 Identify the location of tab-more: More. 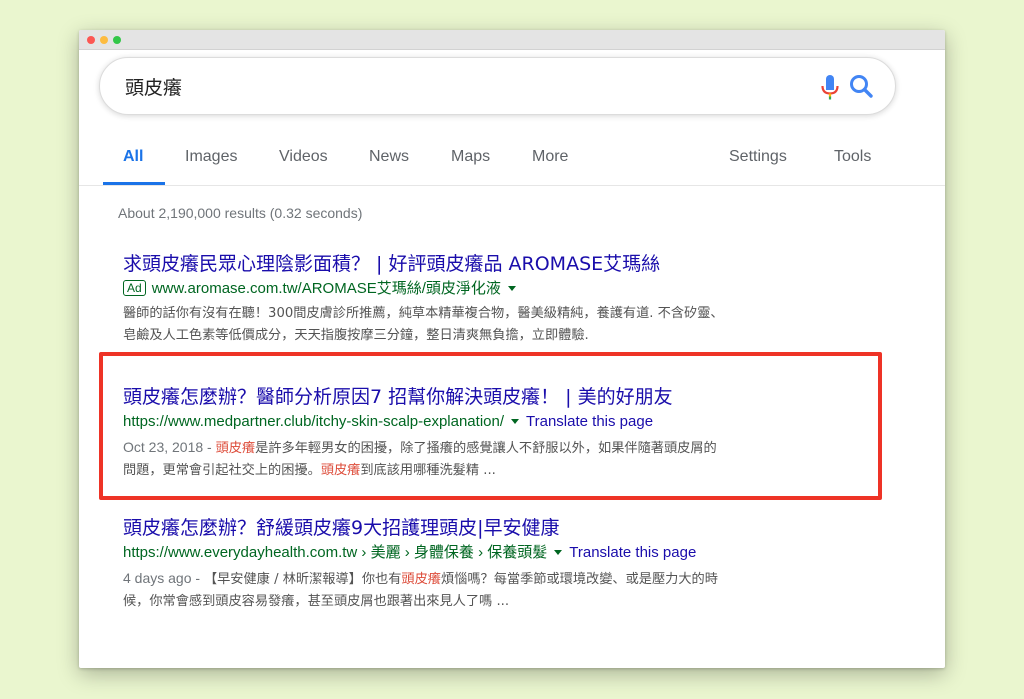
(550, 157).